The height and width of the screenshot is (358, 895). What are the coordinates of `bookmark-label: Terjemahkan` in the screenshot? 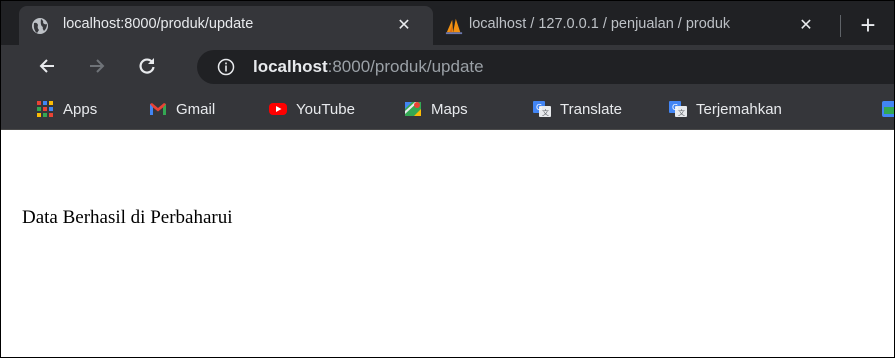 It's located at (739, 109).